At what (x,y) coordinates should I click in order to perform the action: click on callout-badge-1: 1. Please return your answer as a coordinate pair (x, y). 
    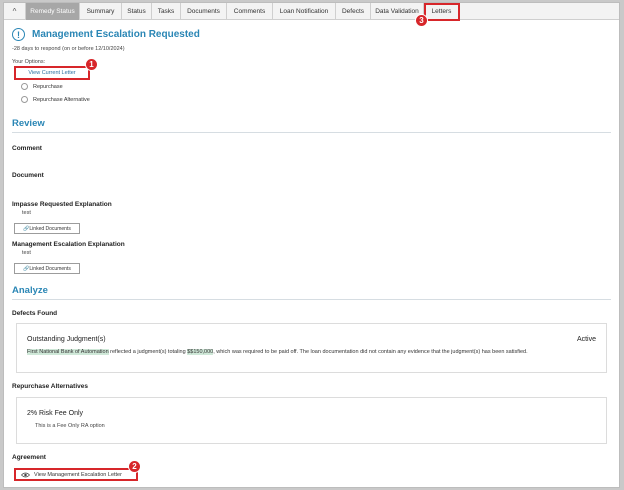
    Looking at the image, I should click on (91, 64).